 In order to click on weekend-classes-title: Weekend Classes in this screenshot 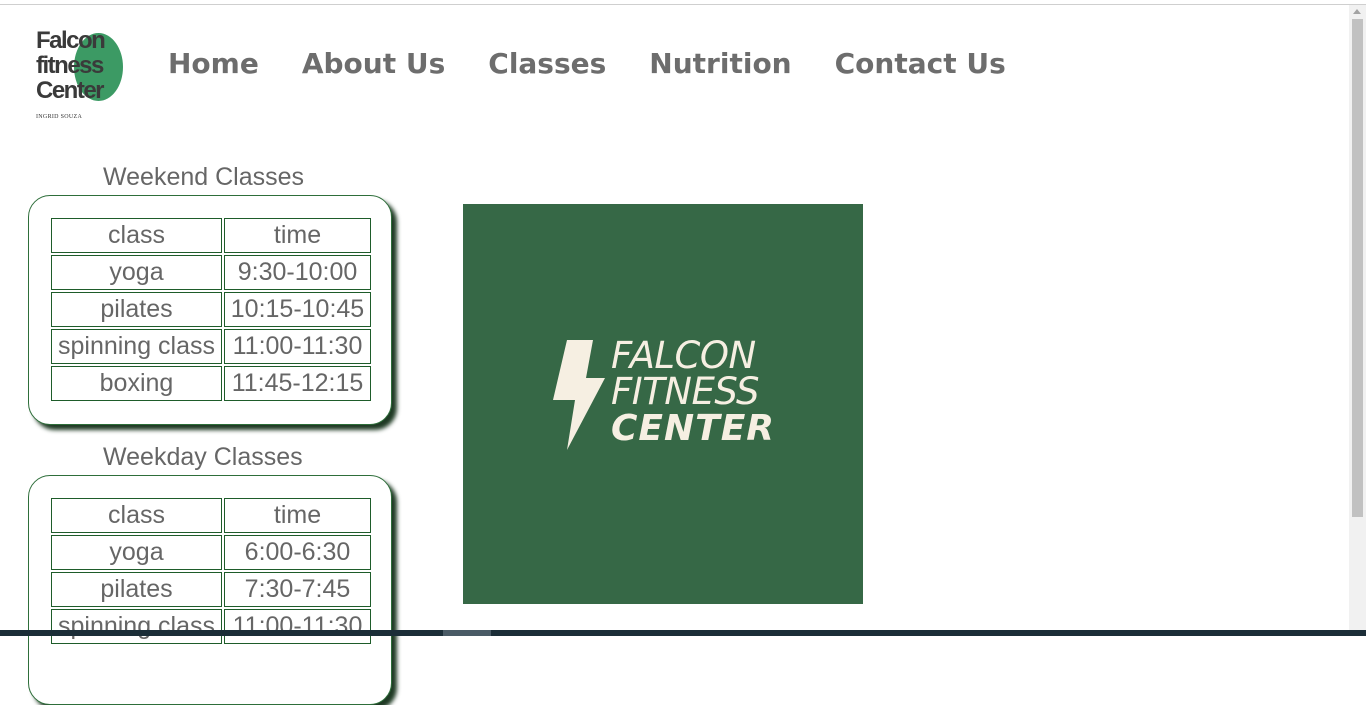, I will do `click(204, 177)`.